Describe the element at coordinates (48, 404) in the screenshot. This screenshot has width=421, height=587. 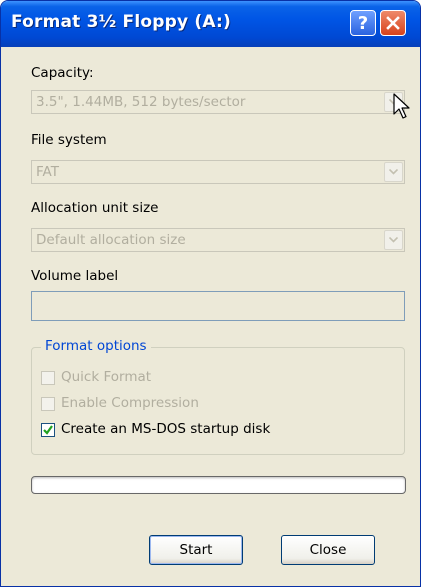
I see `enable-compression-checkbox` at that location.